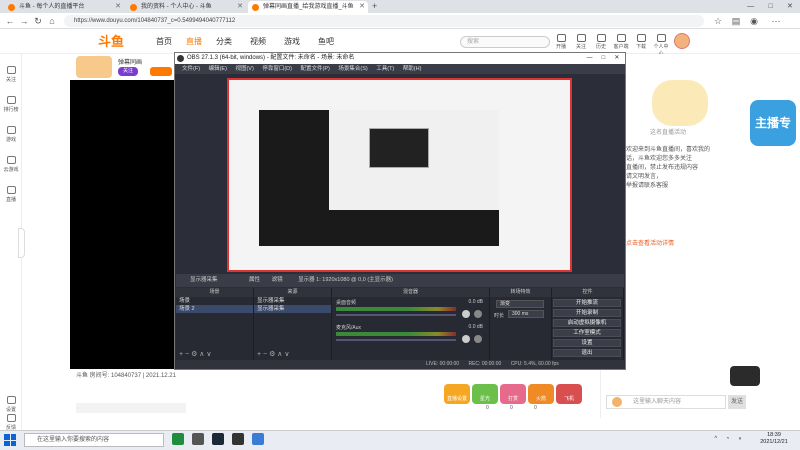  I want to click on new-tab-button: +, so click(374, 6).